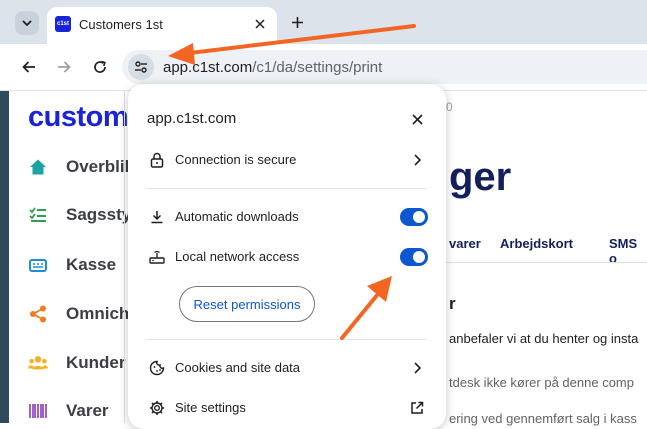 The width and height of the screenshot is (647, 429). What do you see at coordinates (157, 257) in the screenshot?
I see `router-icon` at bounding box center [157, 257].